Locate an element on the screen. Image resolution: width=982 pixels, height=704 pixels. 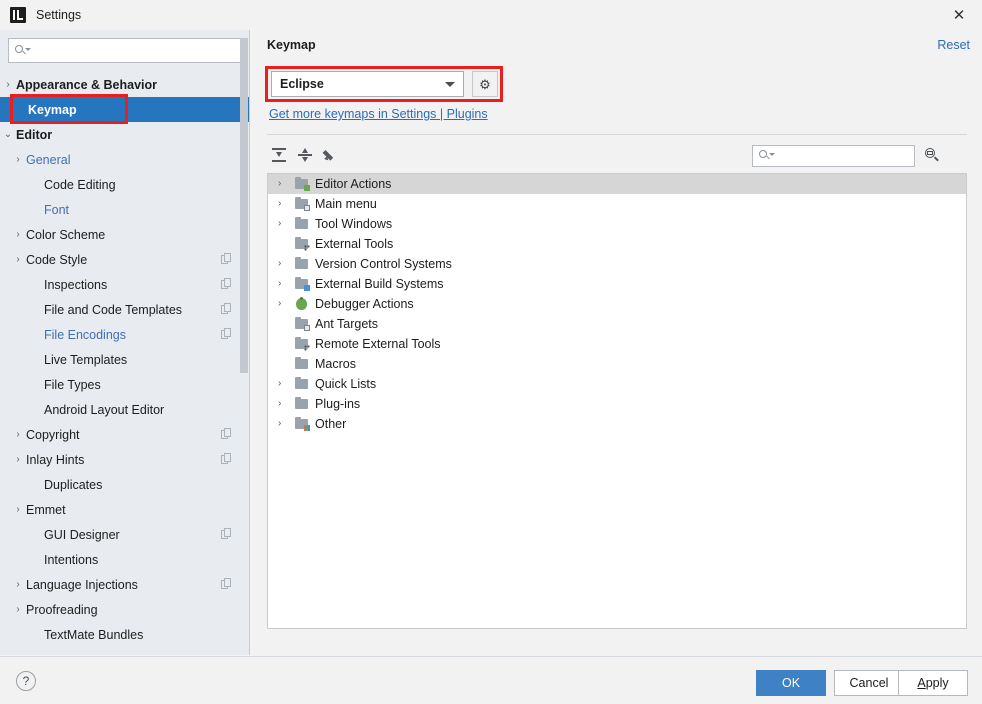
tree-row: ›Macros is located at coordinates (617, 364).